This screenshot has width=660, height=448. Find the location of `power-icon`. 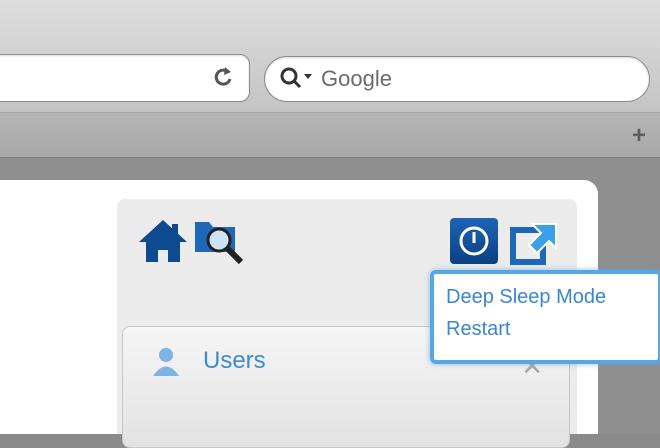

power-icon is located at coordinates (474, 241).